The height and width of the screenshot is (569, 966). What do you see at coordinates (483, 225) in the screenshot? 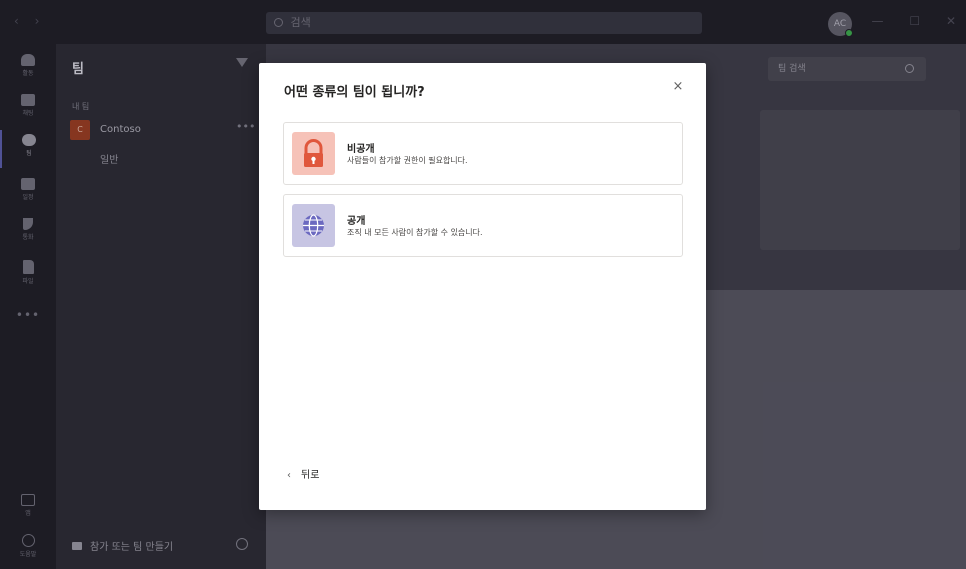
I see `public-team-option: 공개 조직 내 모든 사람이 참가할 수 있습니다.` at bounding box center [483, 225].